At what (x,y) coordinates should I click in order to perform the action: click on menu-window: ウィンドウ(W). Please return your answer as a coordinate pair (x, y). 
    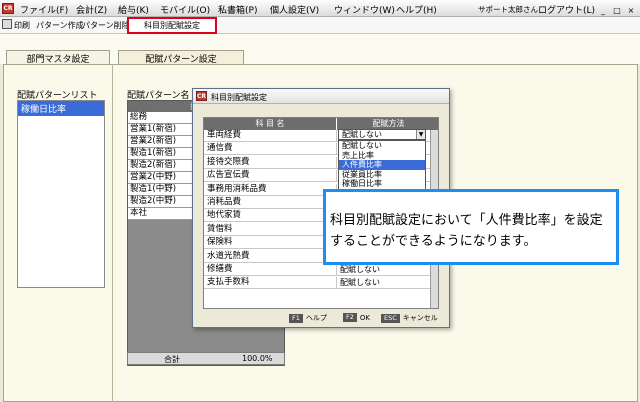
    Looking at the image, I should click on (364, 9).